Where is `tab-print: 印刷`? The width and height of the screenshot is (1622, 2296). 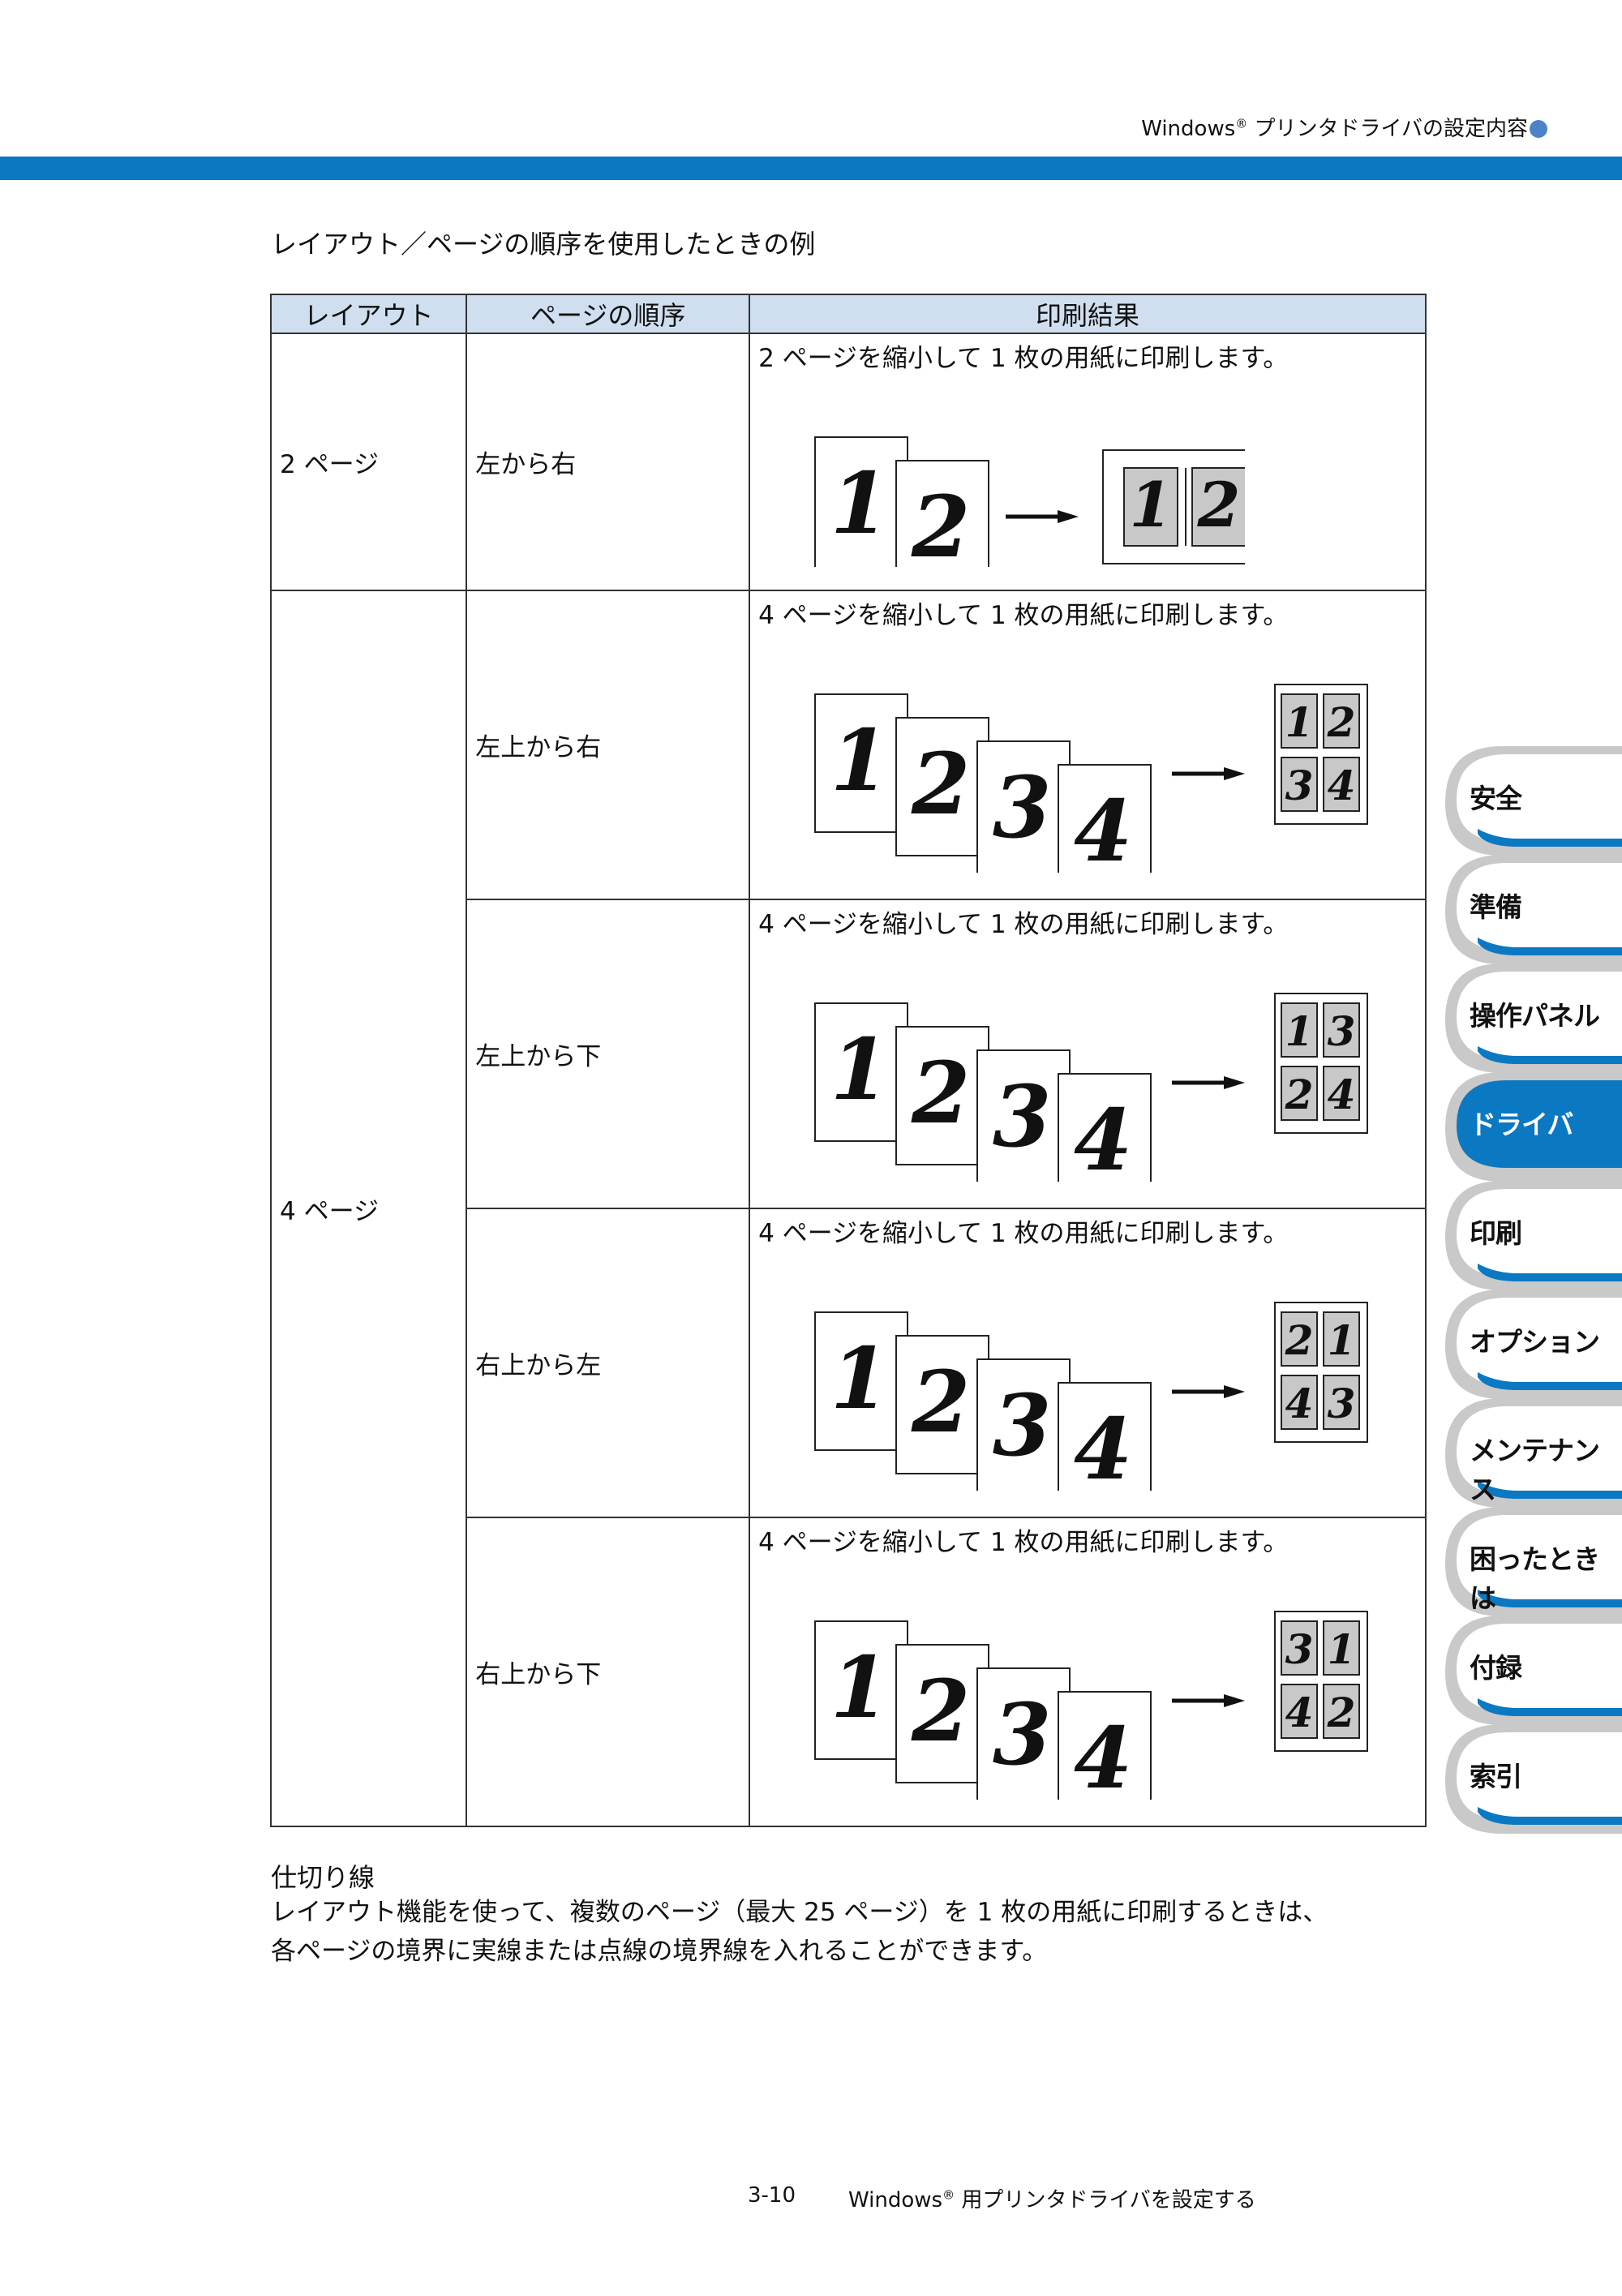
tab-print: 印刷 is located at coordinates (1534, 1235).